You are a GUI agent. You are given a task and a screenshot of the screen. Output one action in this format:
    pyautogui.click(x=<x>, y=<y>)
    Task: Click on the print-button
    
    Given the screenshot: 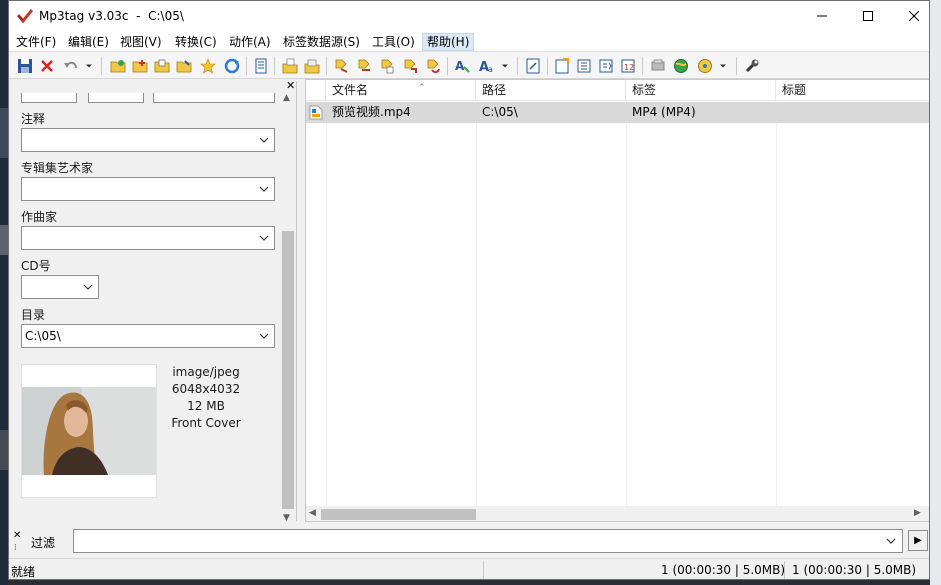 What is the action you would take?
    pyautogui.click(x=312, y=66)
    